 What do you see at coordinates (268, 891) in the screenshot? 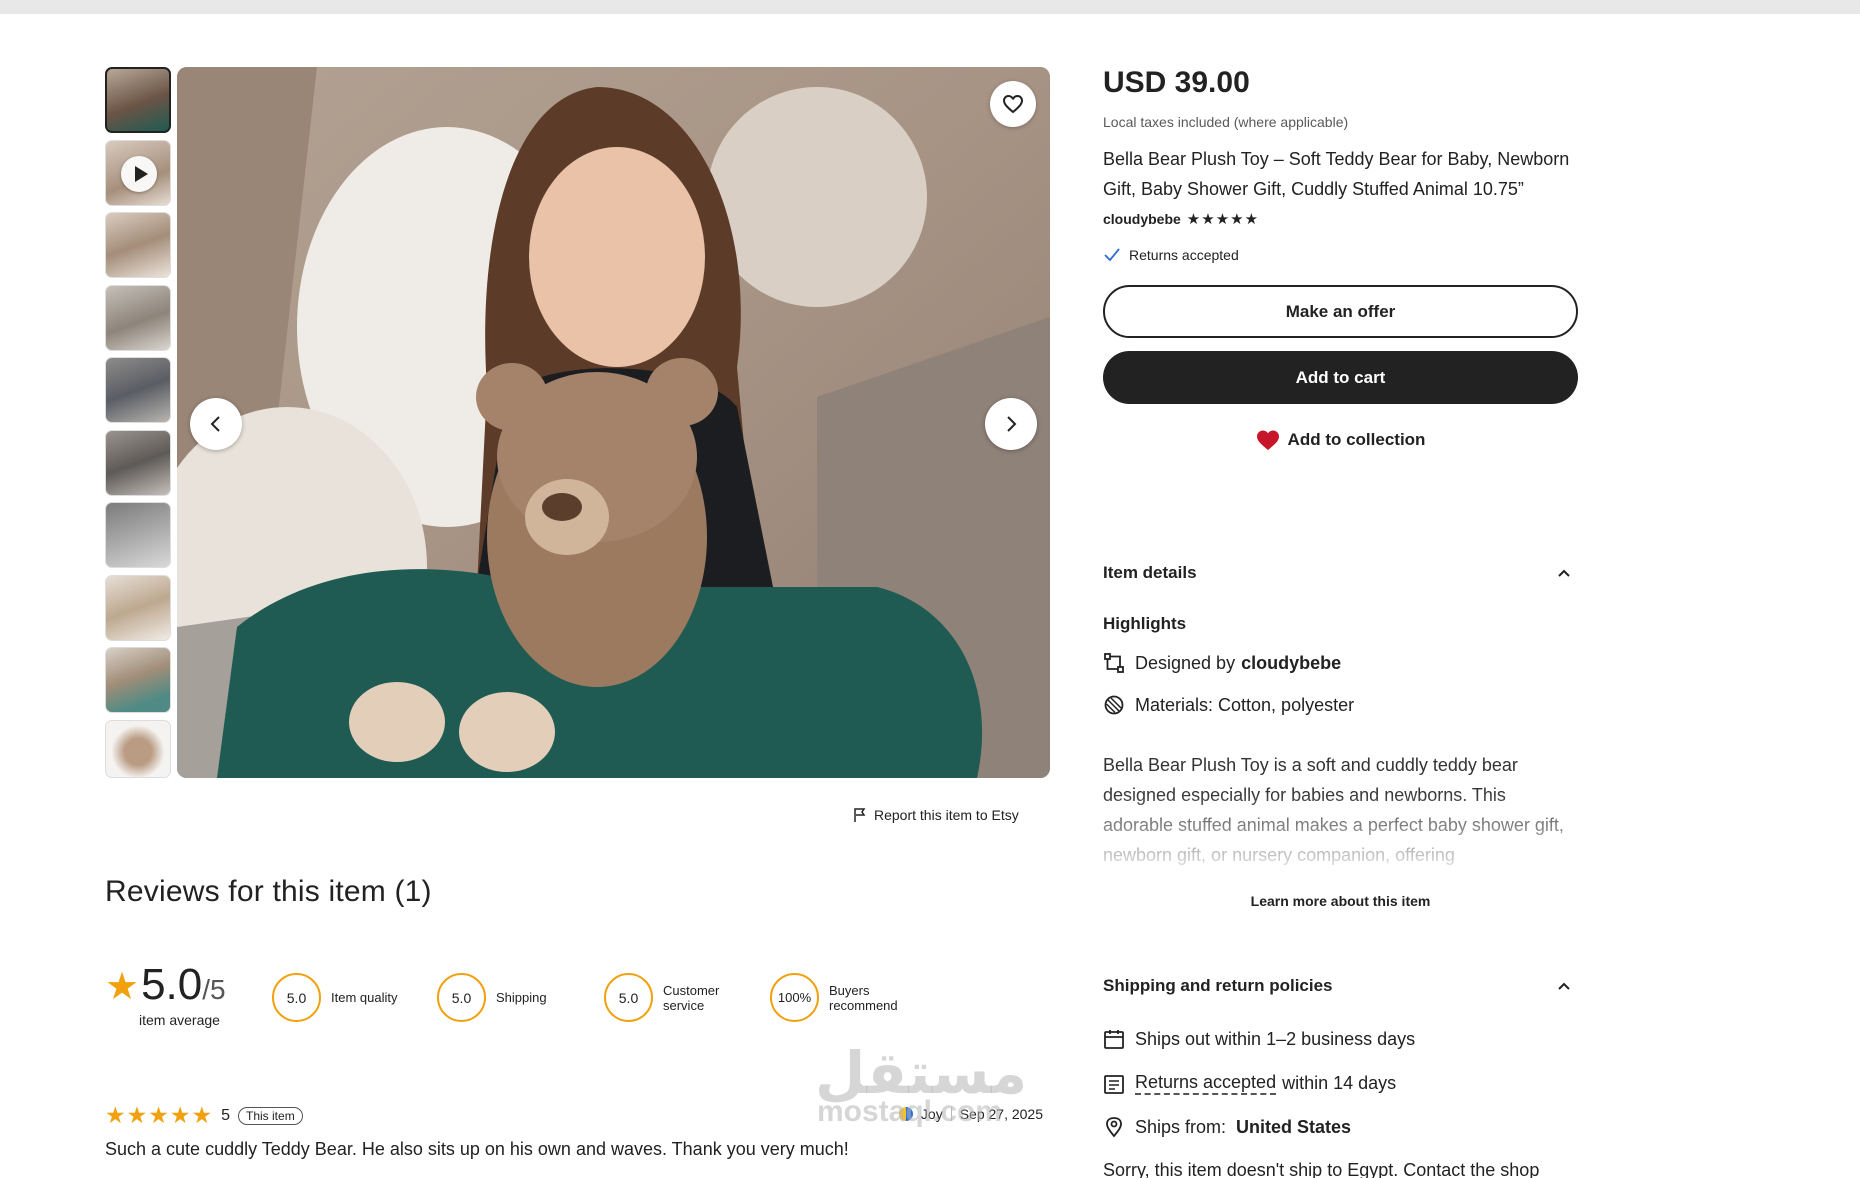
I see `reviews-heading: Reviews for this item (1)` at bounding box center [268, 891].